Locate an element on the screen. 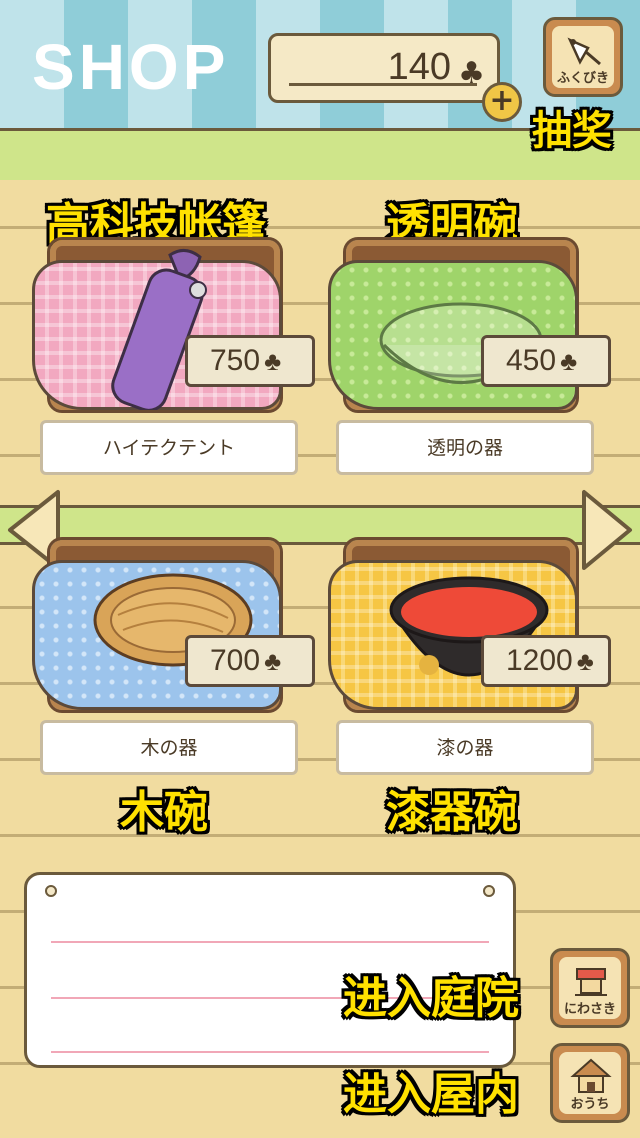  item-name: 木の器 is located at coordinates (169, 747).